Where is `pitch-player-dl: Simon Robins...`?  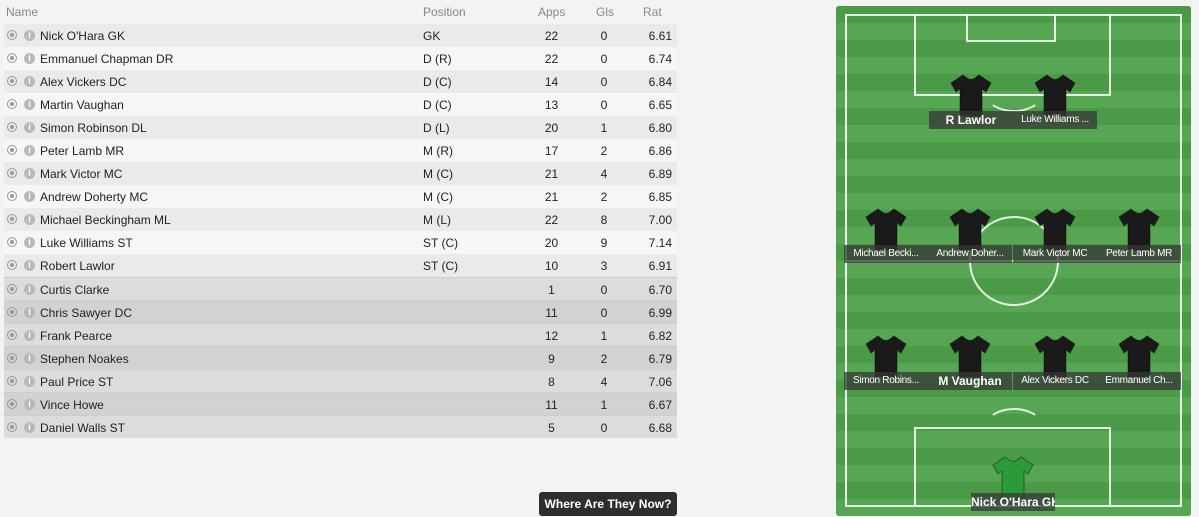 pitch-player-dl: Simon Robins... is located at coordinates (886, 363).